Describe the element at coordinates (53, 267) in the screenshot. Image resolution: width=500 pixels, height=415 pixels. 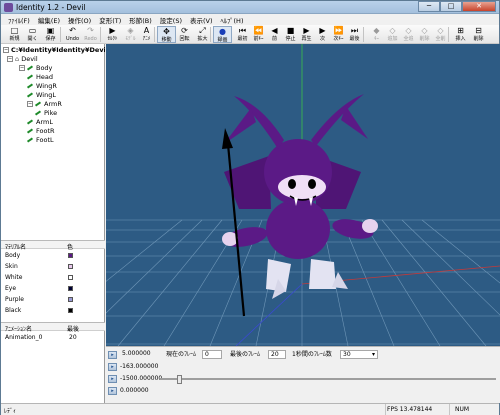
I see `material-row: Skin` at that location.